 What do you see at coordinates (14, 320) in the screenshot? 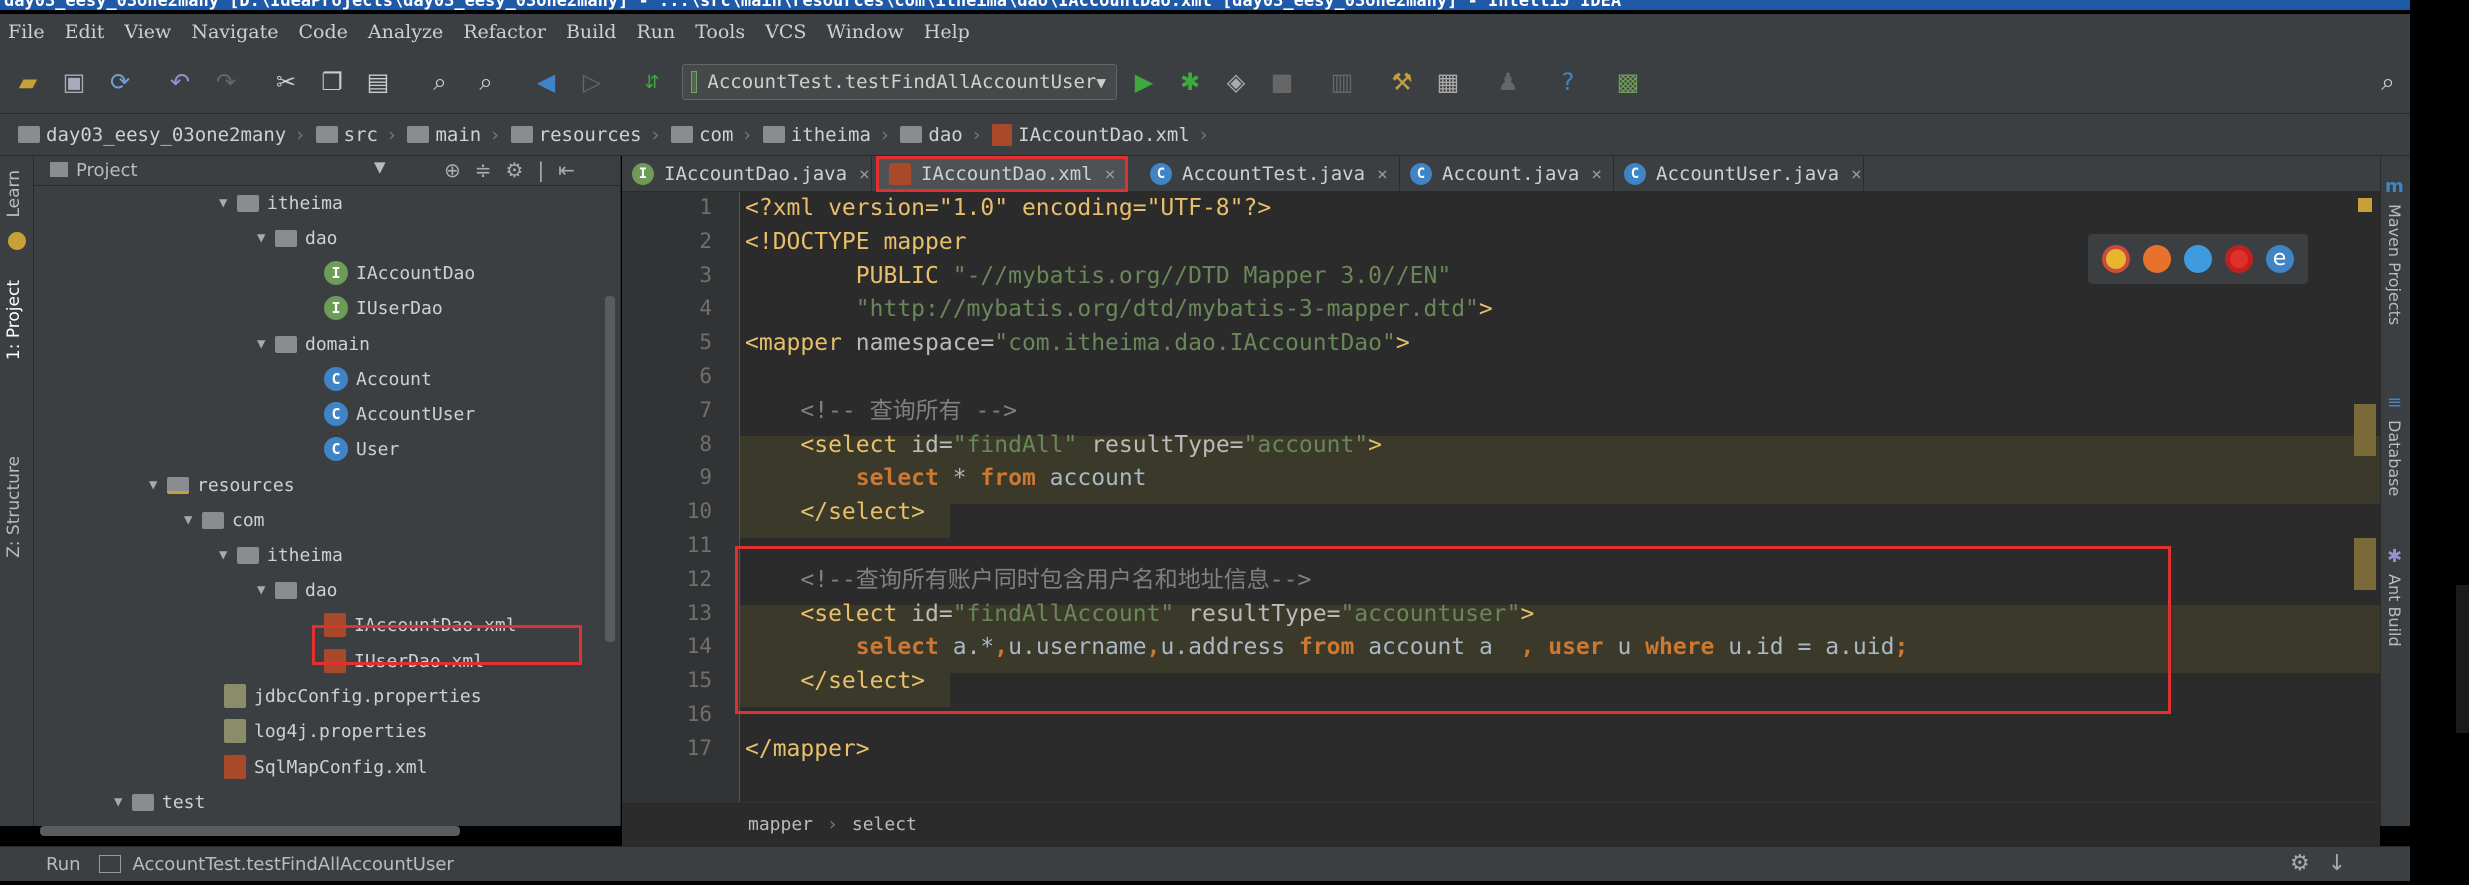
I see `tool-window-project: 1: Project` at bounding box center [14, 320].